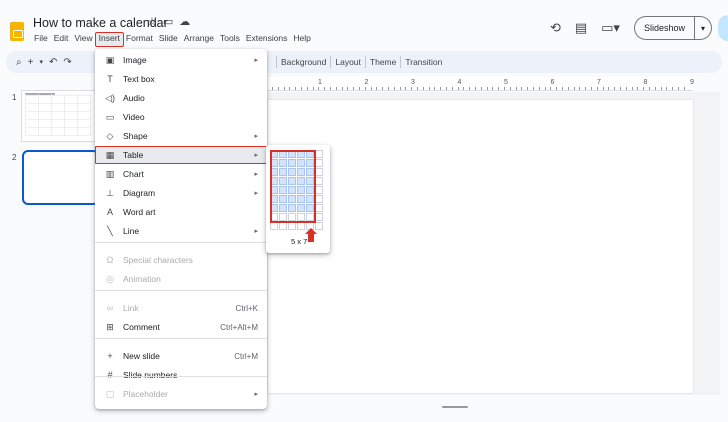 This screenshot has width=728, height=422. I want to click on slides-logo-icon, so click(17, 31).